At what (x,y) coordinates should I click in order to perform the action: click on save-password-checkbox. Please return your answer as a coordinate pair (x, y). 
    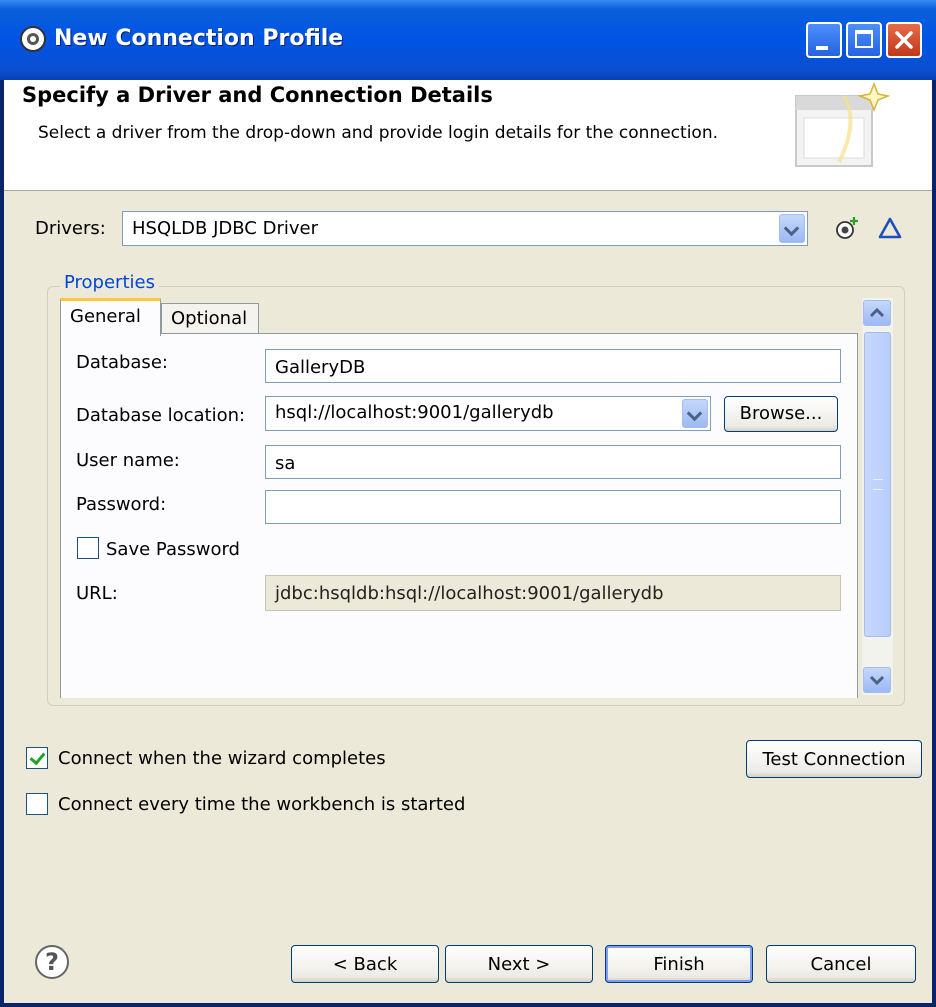
    Looking at the image, I should click on (88, 548).